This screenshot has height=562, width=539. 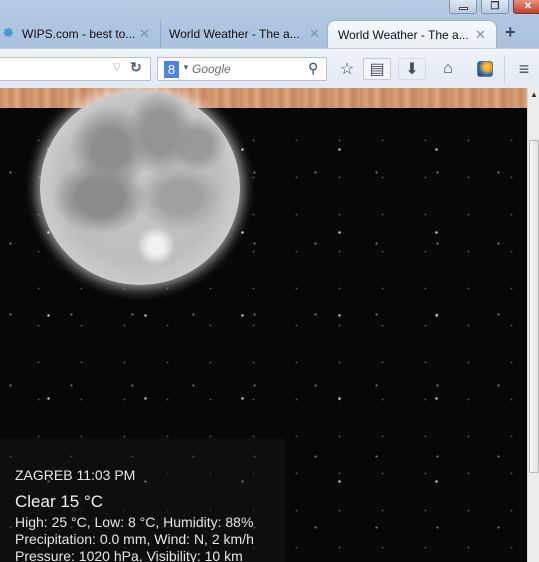 I want to click on restore-icon: ❐, so click(x=495, y=6).